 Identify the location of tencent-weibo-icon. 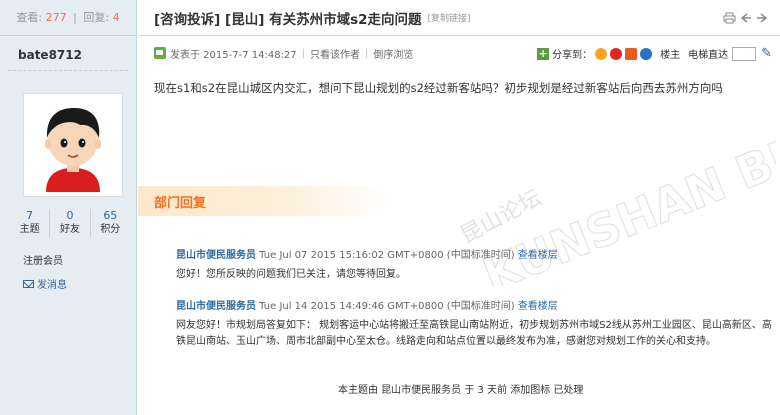
(646, 53).